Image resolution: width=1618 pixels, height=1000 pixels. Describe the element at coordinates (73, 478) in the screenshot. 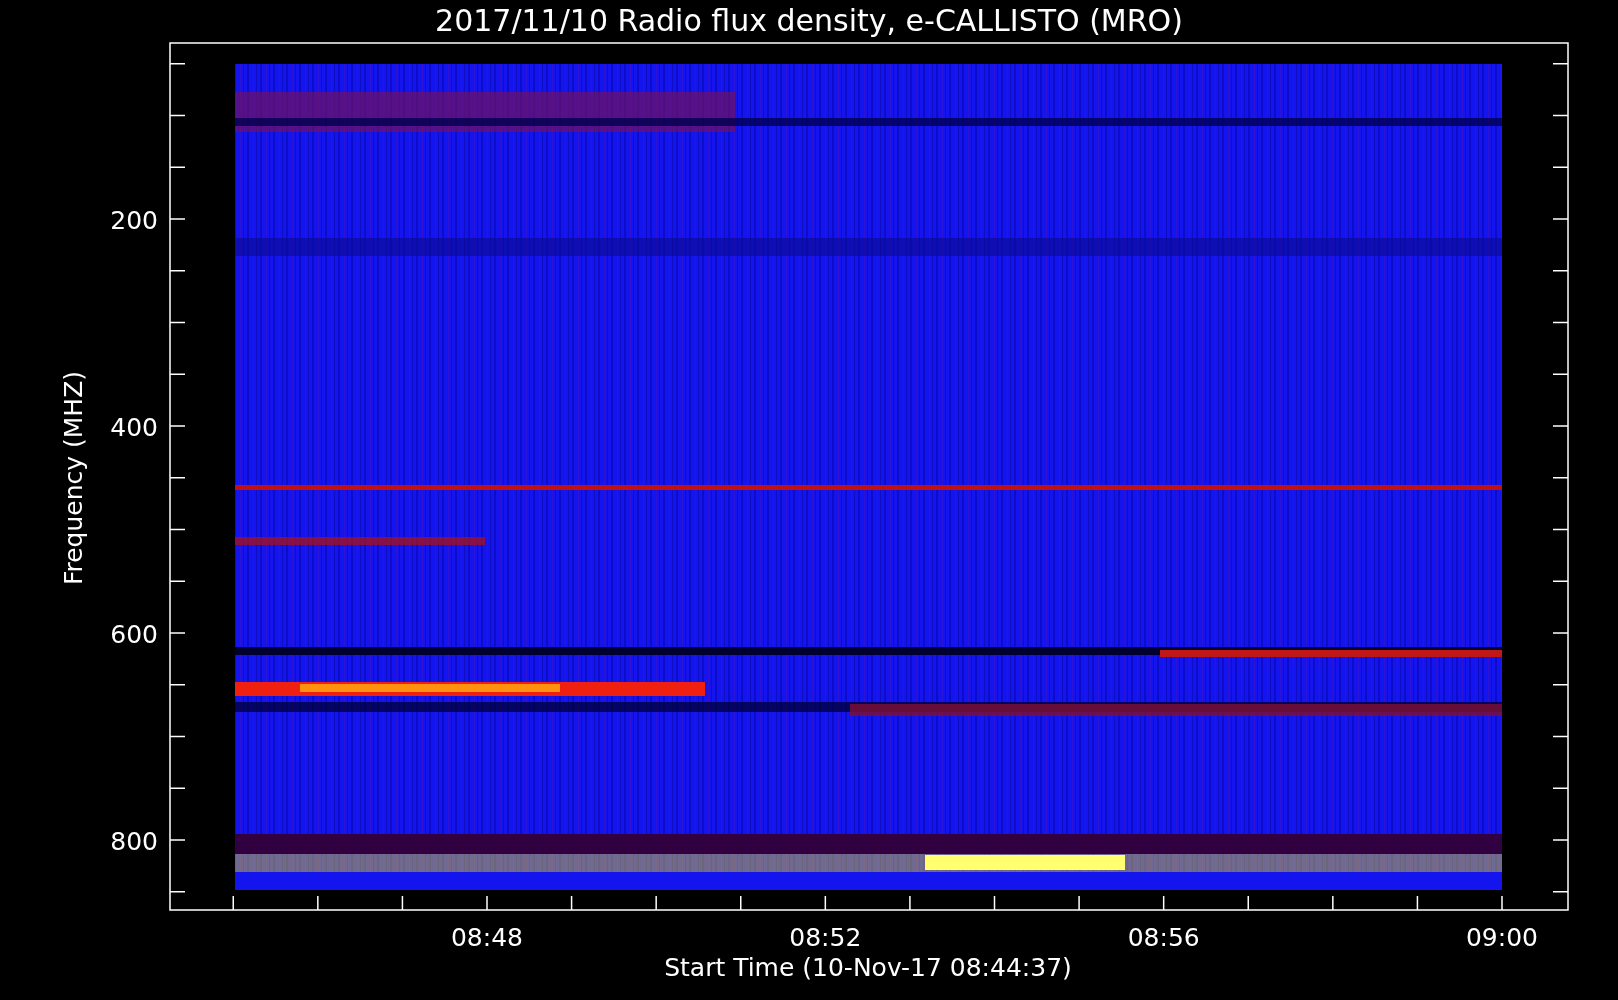

I see `y-axis-label: Frequency (MHZ)` at that location.